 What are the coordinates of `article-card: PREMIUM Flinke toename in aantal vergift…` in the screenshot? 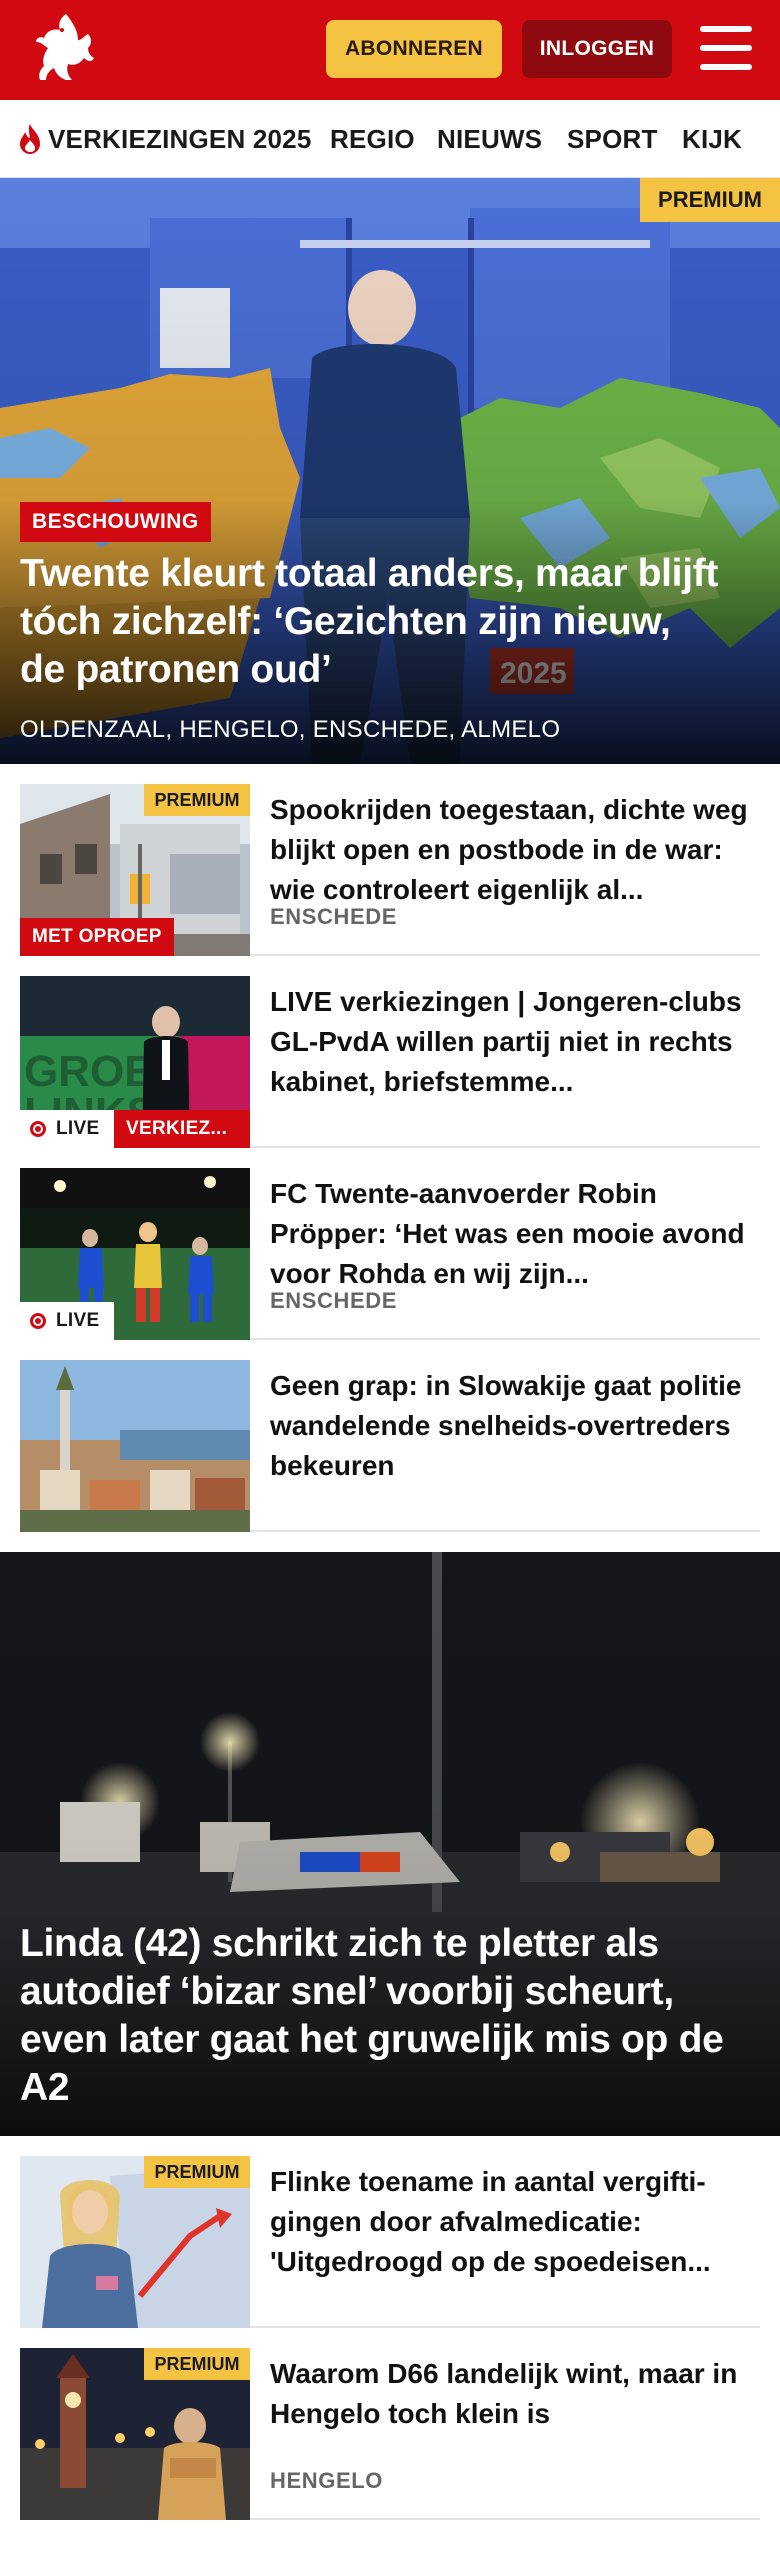 It's located at (390, 2232).